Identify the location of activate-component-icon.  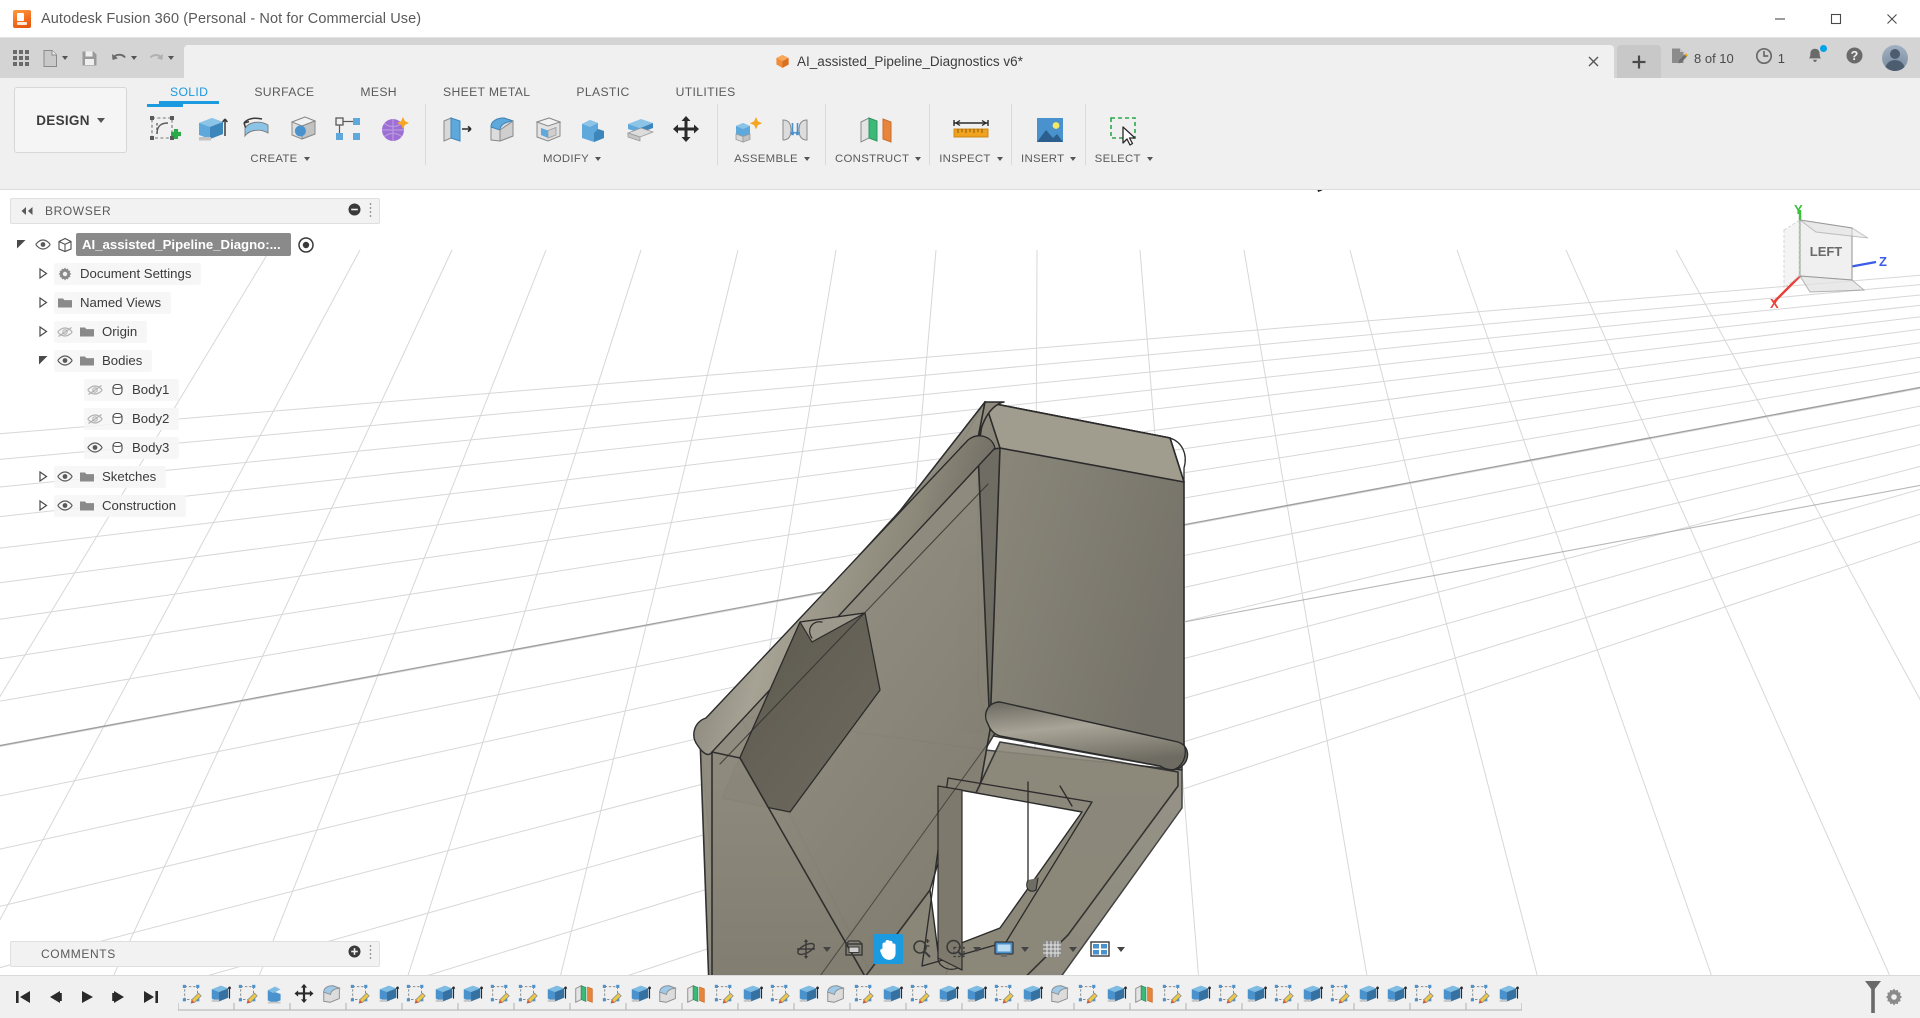
(306, 244).